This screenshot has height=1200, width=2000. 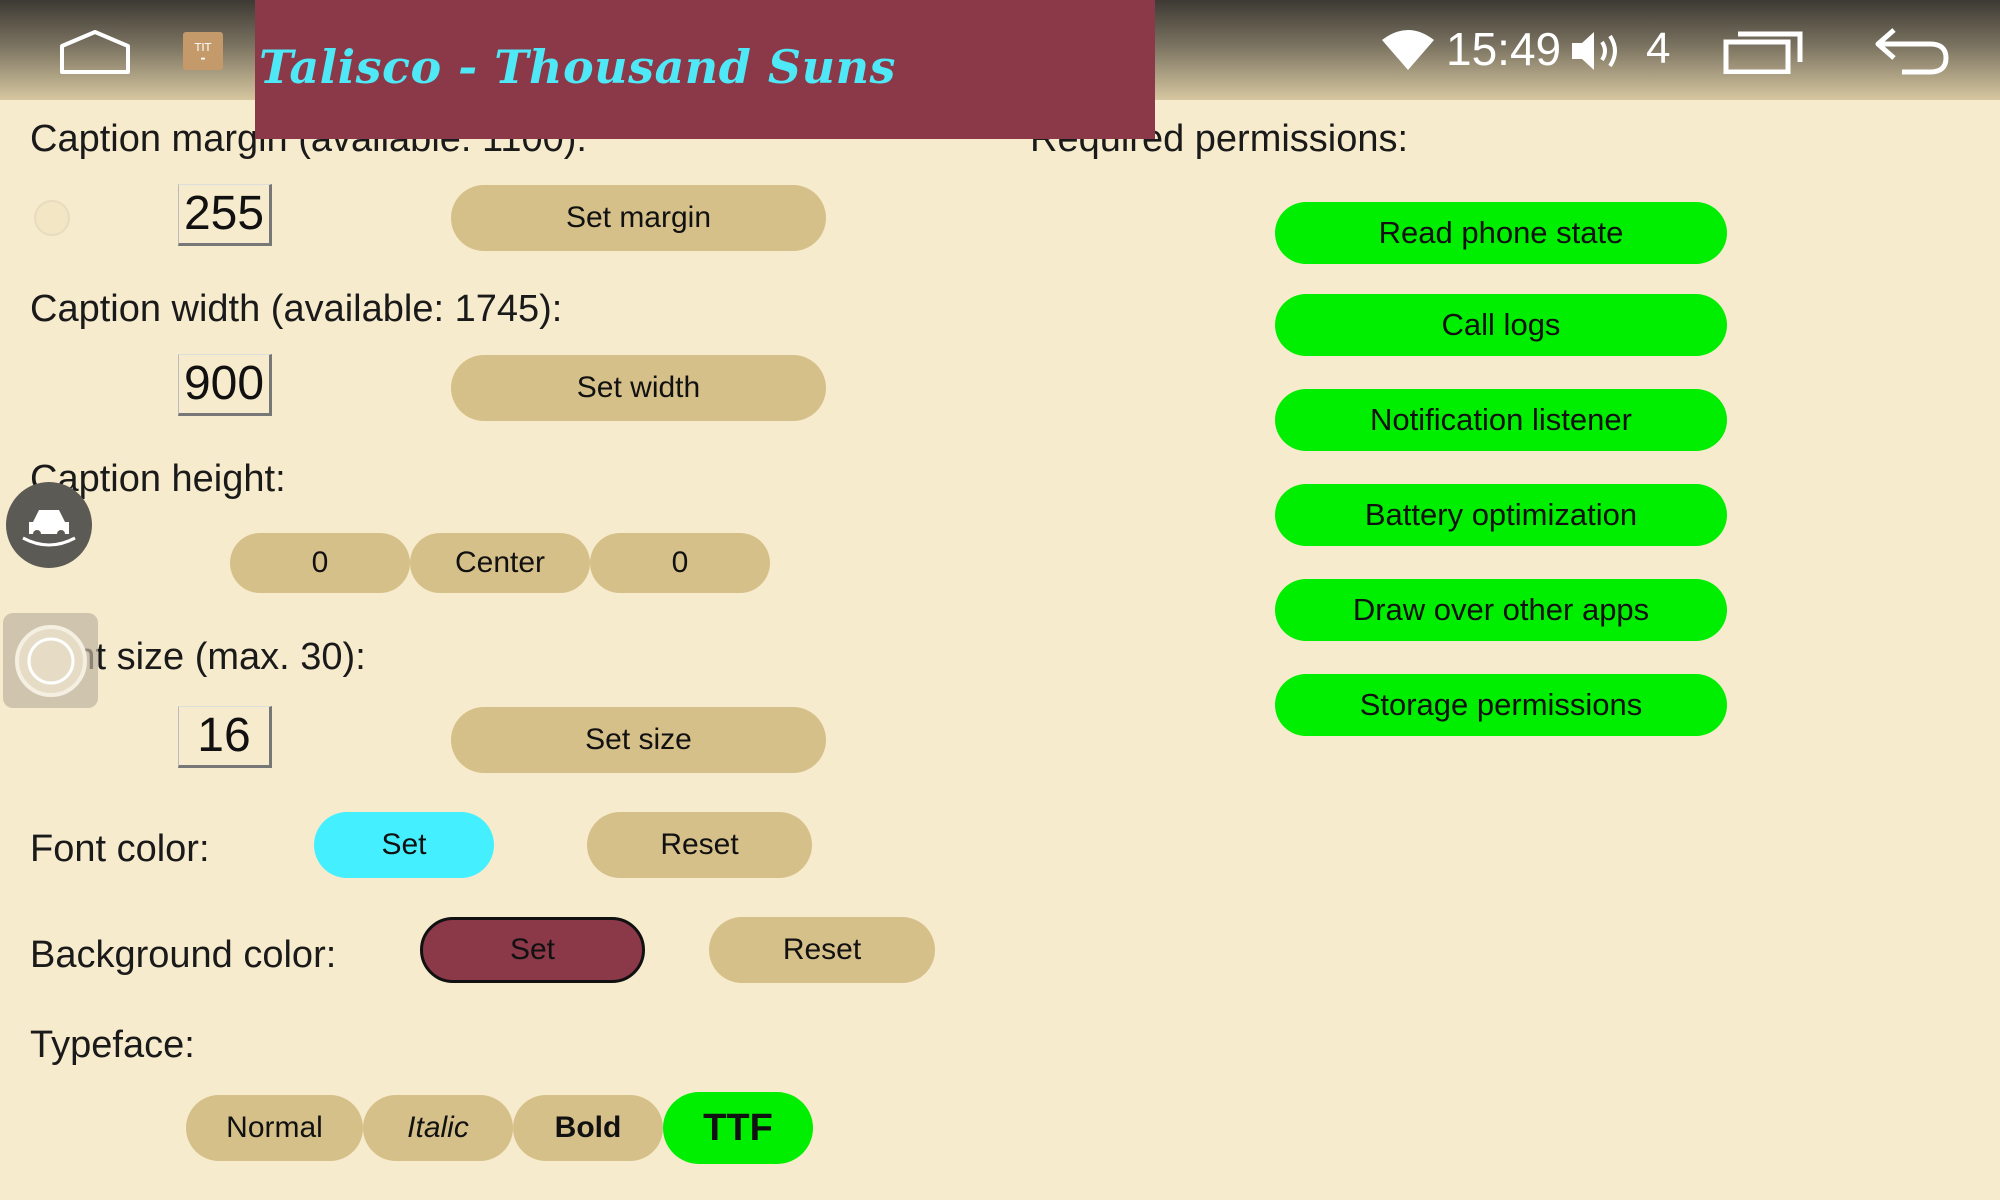 What do you see at coordinates (112, 1045) in the screenshot?
I see `typeface-label: Typeface:` at bounding box center [112, 1045].